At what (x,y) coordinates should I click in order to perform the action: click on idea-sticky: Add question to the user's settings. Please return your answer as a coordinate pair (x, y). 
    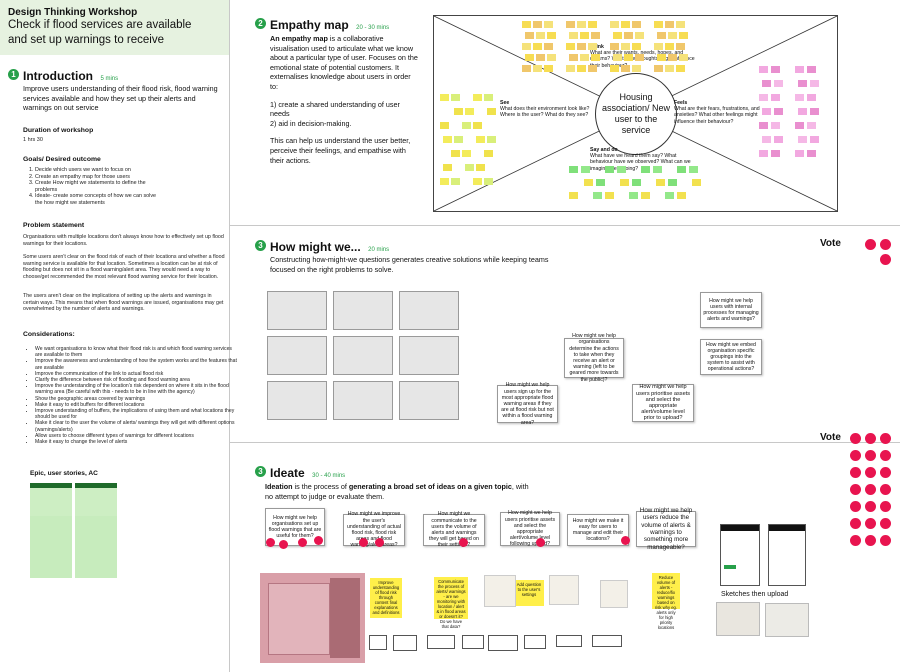
    Looking at the image, I should click on (529, 593).